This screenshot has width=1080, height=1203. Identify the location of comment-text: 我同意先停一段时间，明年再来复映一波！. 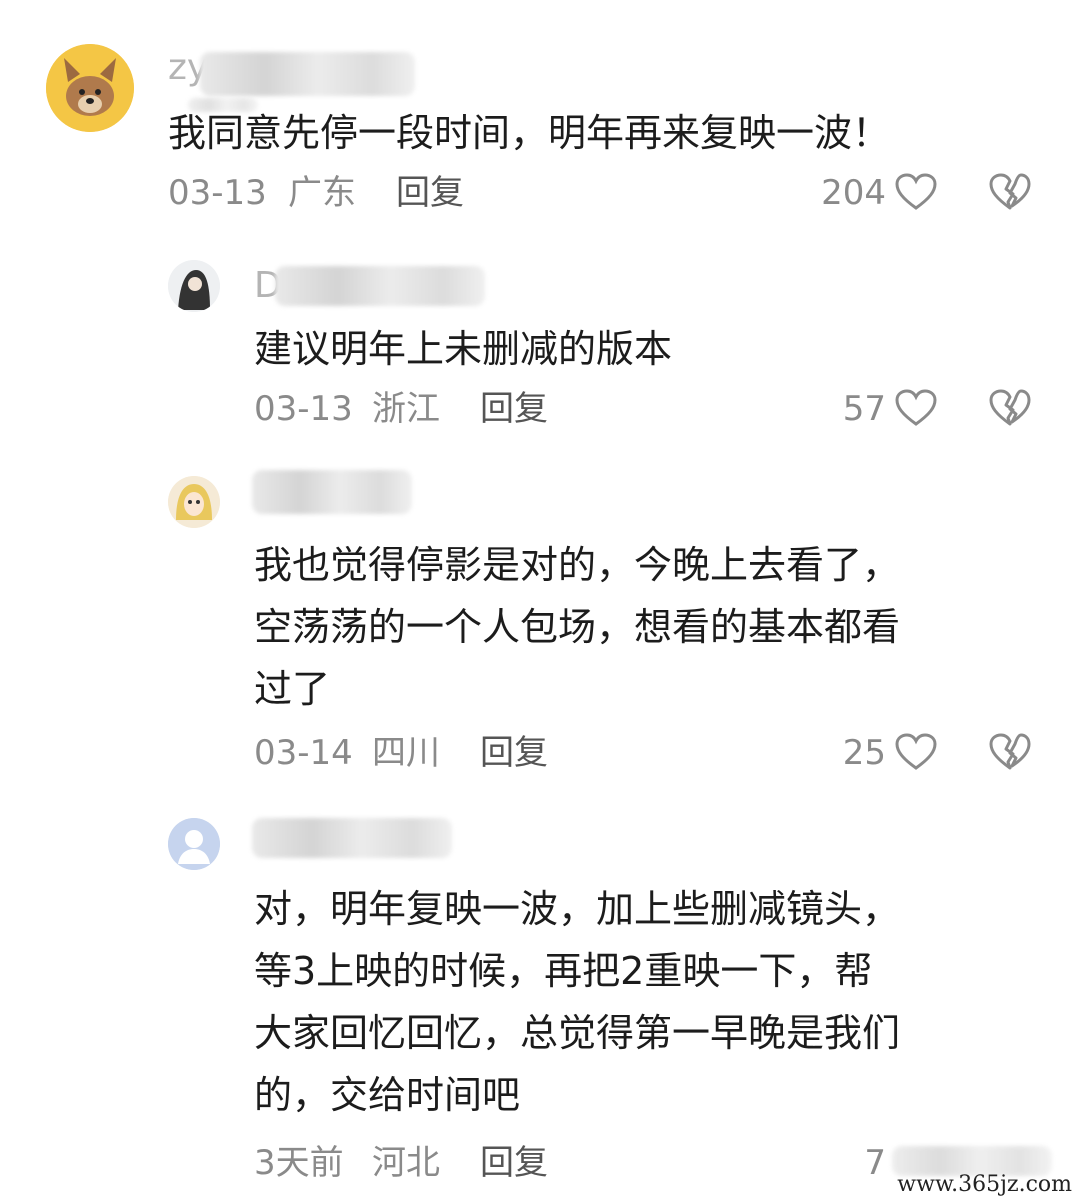
(529, 133).